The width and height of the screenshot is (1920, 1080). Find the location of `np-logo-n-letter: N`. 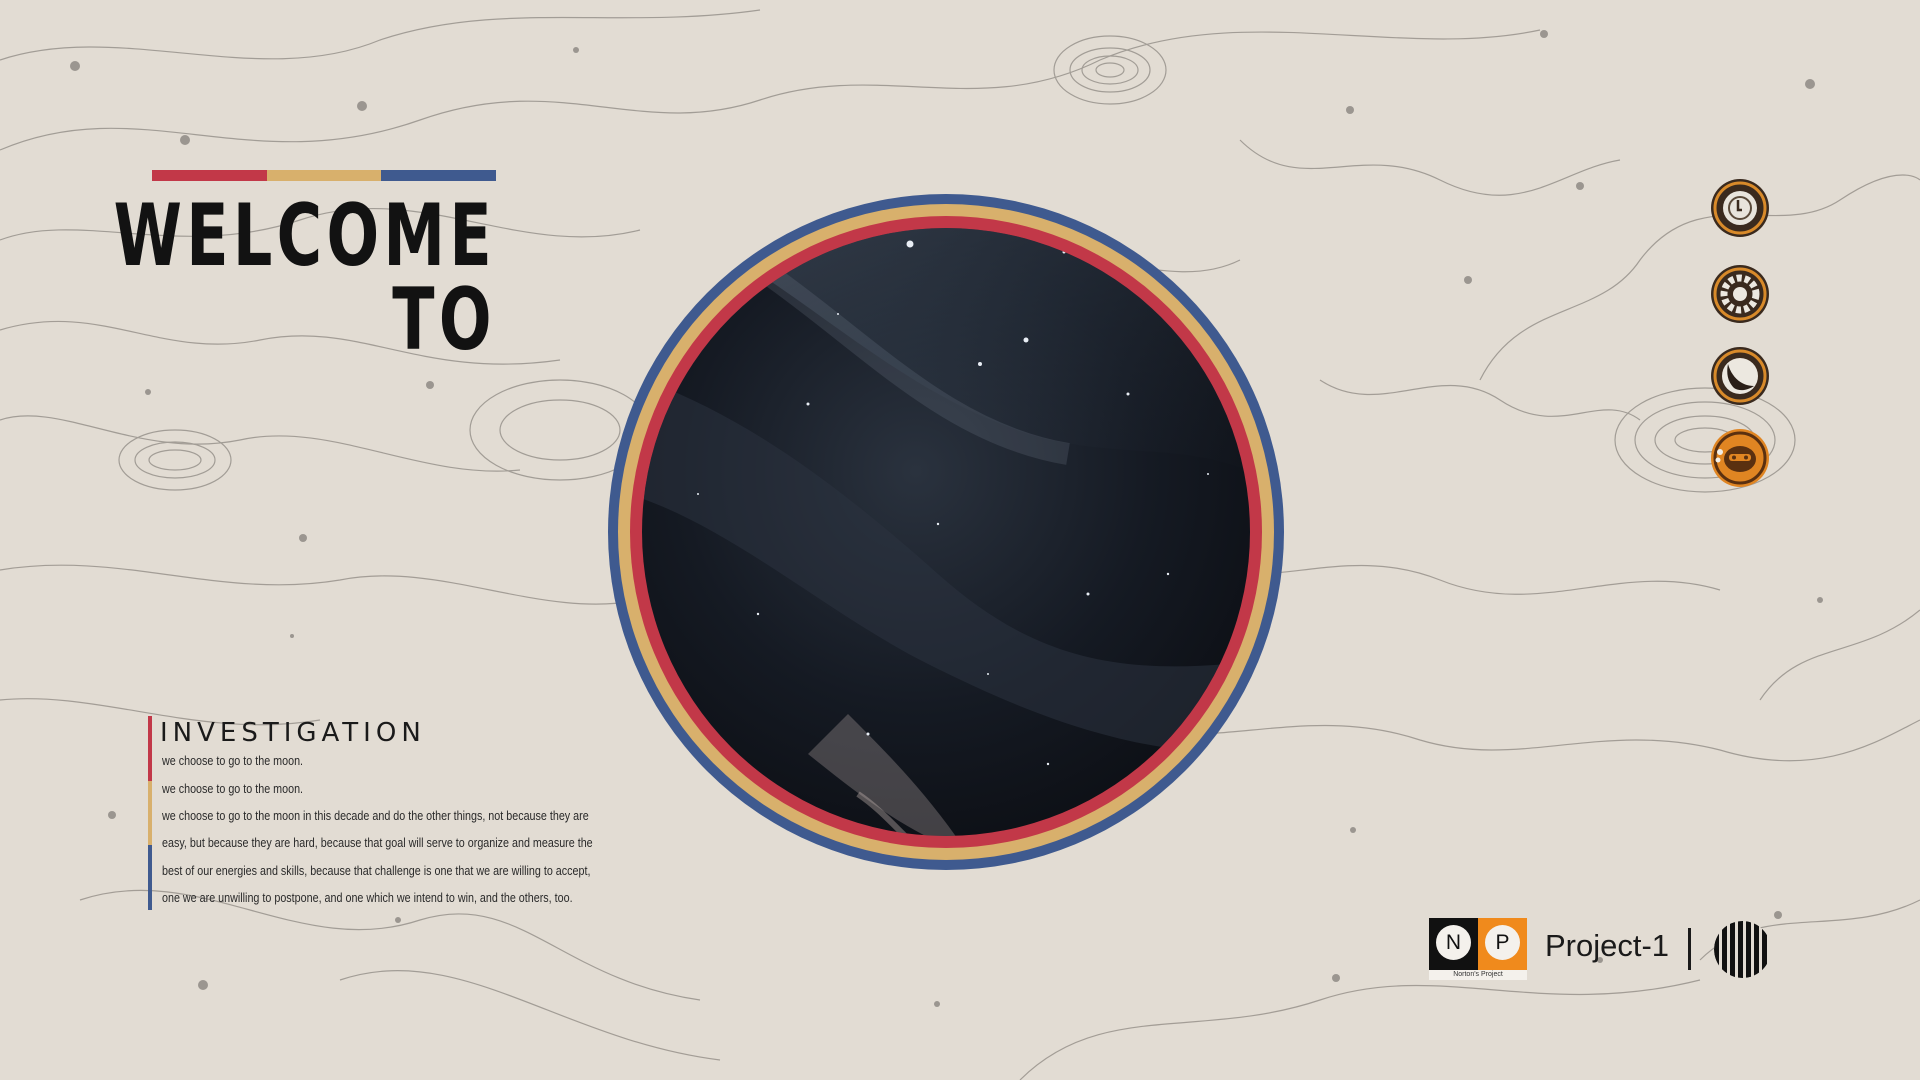

np-logo-n-letter: N is located at coordinates (1453, 942).